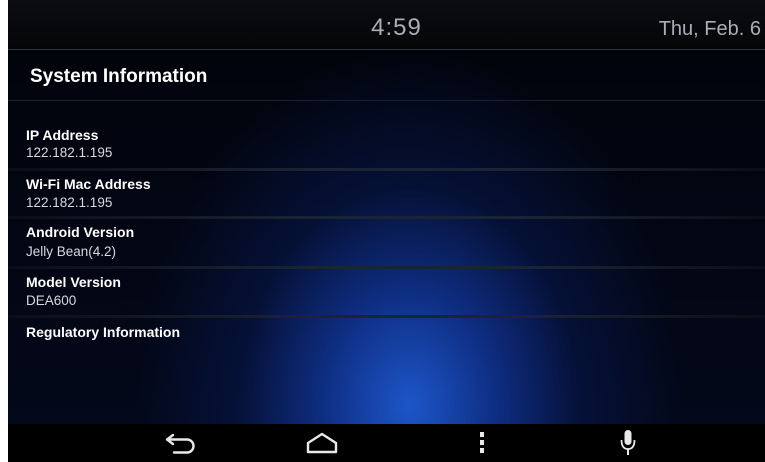 The width and height of the screenshot is (765, 462). I want to click on status-bar-divider, so click(386, 49).